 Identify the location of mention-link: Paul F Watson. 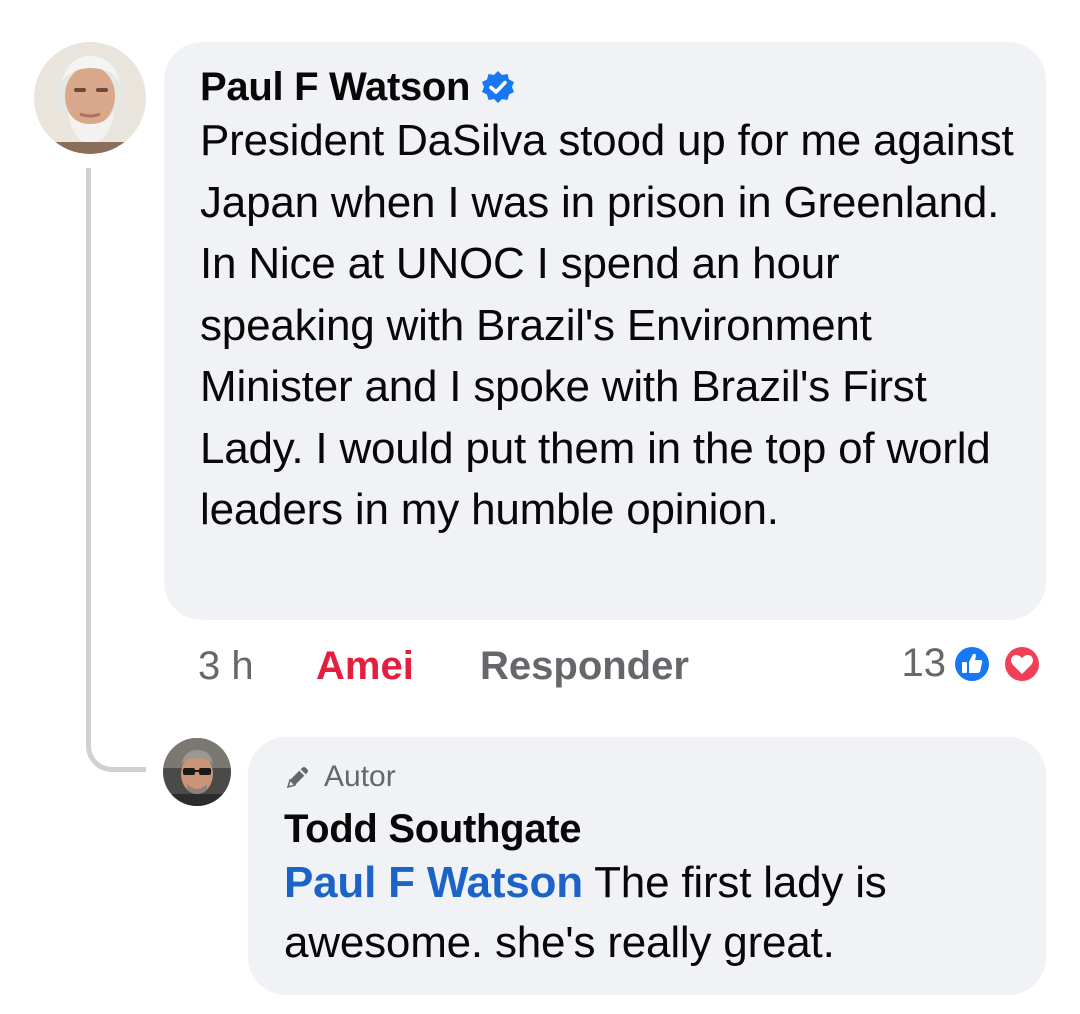
(433, 882).